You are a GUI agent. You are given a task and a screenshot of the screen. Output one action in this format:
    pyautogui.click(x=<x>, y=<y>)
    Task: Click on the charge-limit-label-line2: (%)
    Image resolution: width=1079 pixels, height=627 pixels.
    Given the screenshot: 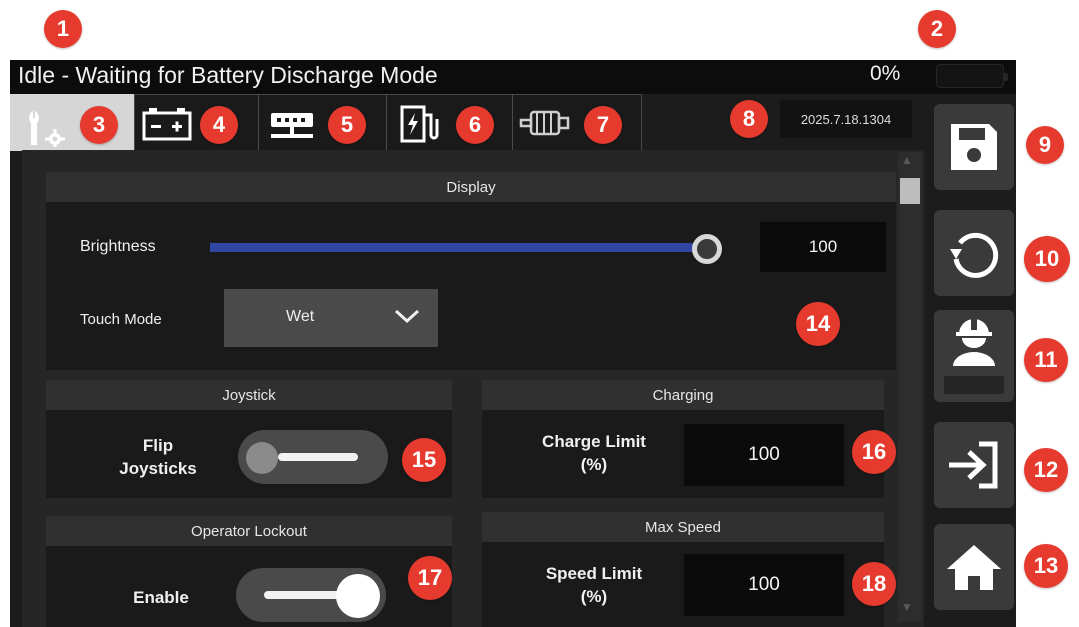 What is the action you would take?
    pyautogui.click(x=594, y=464)
    